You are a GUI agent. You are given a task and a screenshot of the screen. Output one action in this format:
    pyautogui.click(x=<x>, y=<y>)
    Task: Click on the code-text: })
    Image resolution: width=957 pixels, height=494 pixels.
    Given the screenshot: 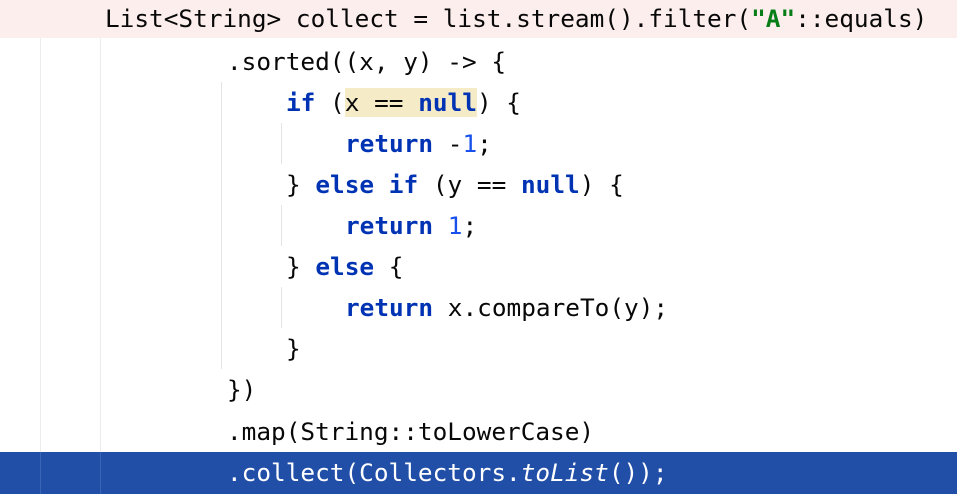 What is the action you would take?
    pyautogui.click(x=241, y=389)
    